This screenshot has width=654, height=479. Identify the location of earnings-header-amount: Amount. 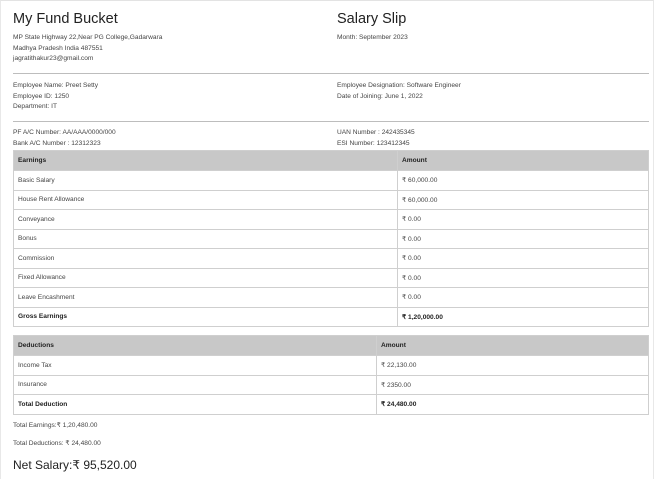
(523, 160).